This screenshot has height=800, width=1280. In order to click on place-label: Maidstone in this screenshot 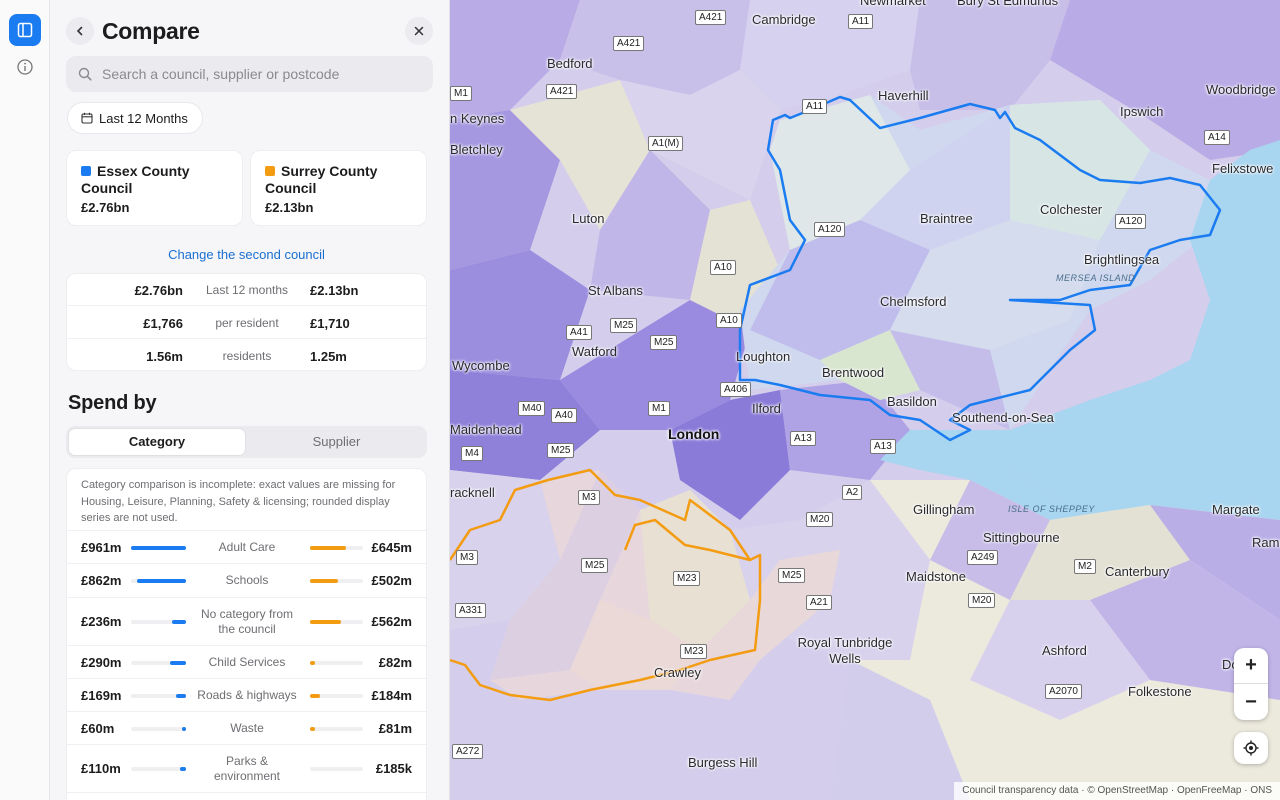, I will do `click(936, 576)`.